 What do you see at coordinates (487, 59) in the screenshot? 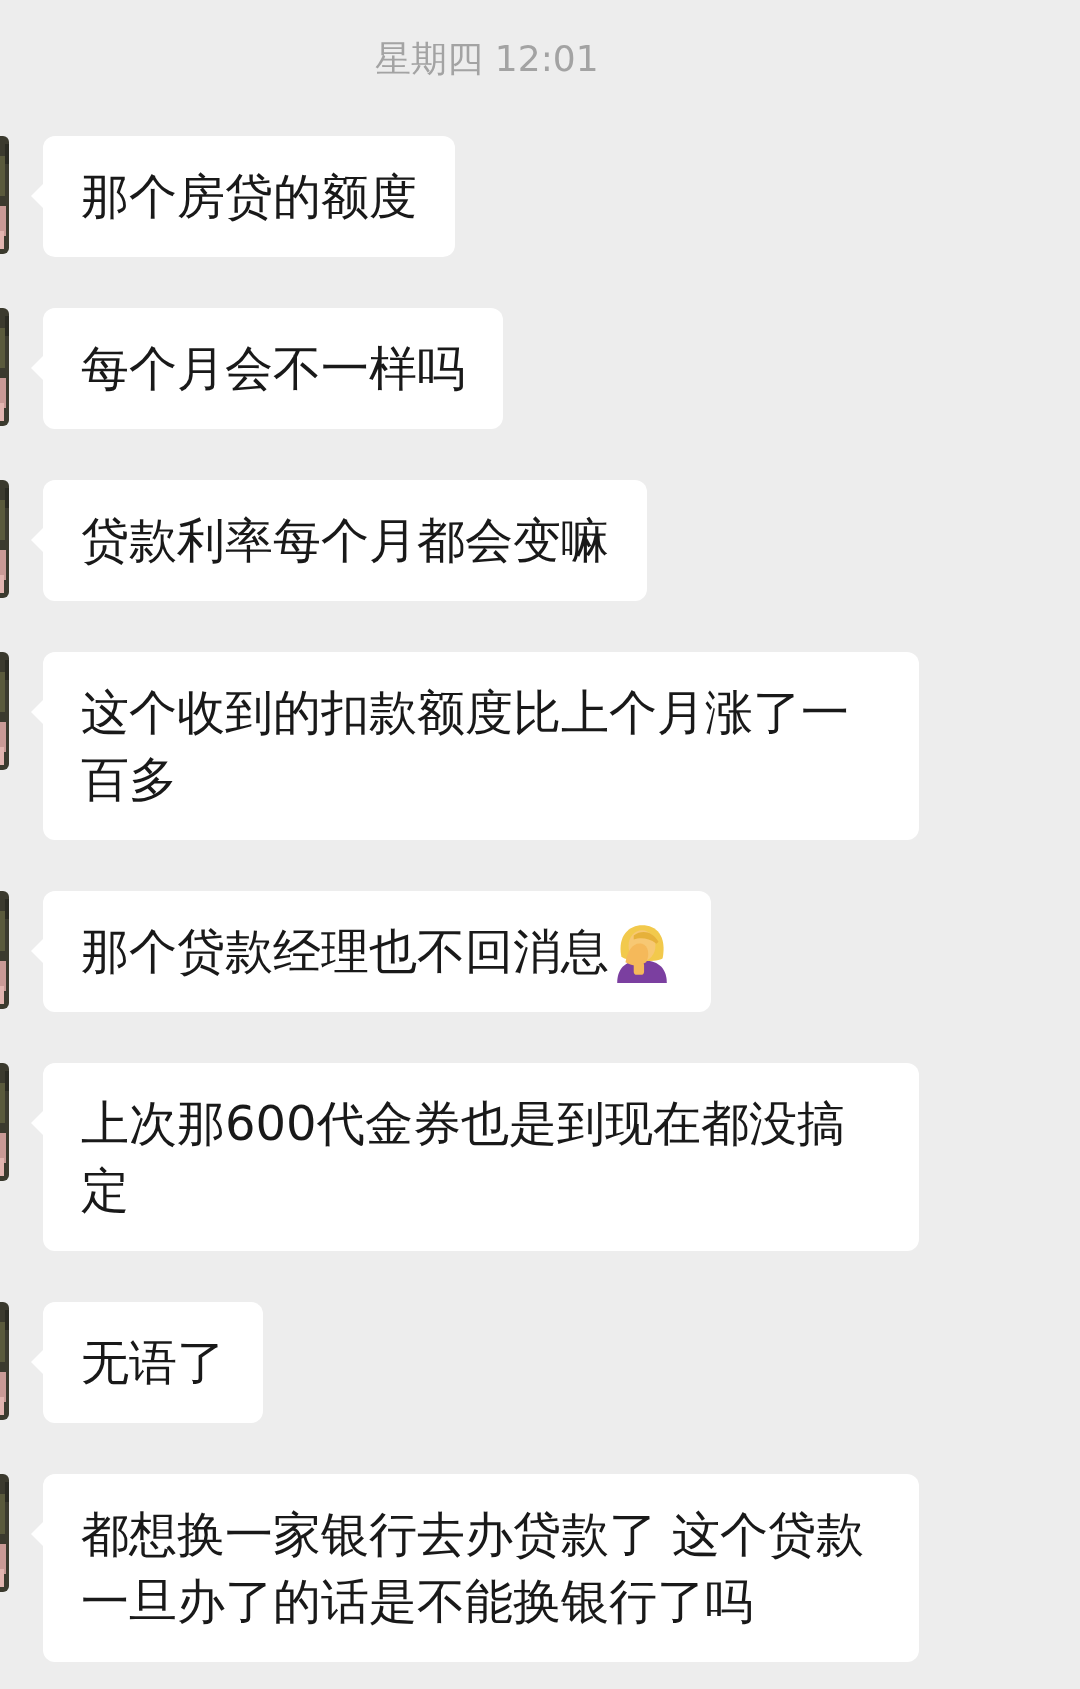
I see `timestamp: 星期四 12:01` at bounding box center [487, 59].